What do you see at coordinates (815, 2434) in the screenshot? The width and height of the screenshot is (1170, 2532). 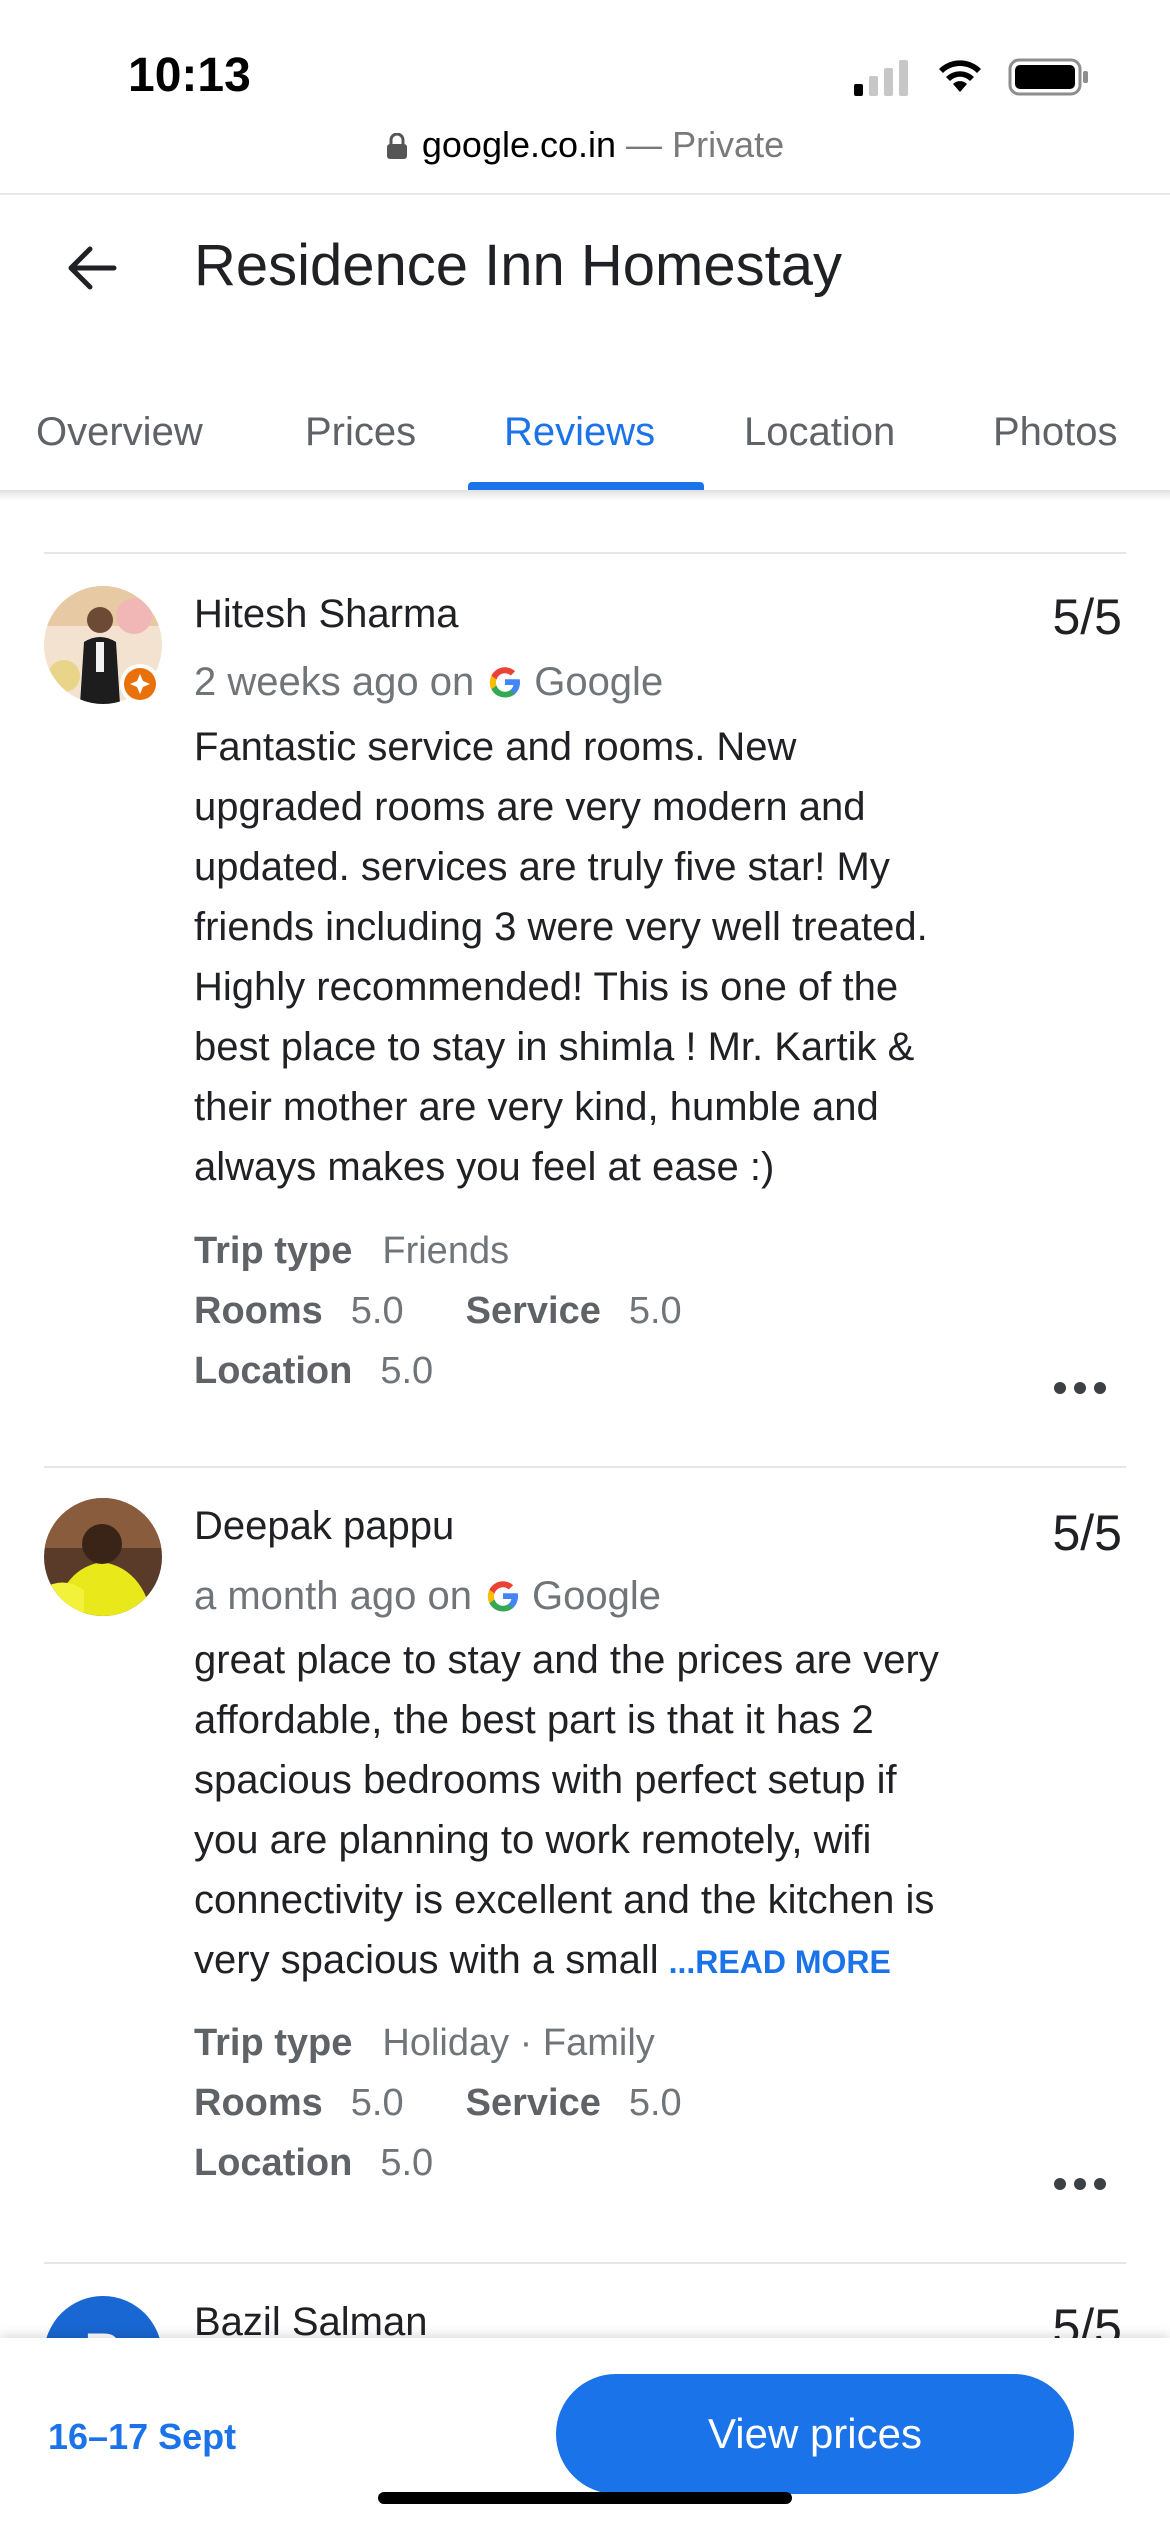 I see `view-prices-button: View prices` at bounding box center [815, 2434].